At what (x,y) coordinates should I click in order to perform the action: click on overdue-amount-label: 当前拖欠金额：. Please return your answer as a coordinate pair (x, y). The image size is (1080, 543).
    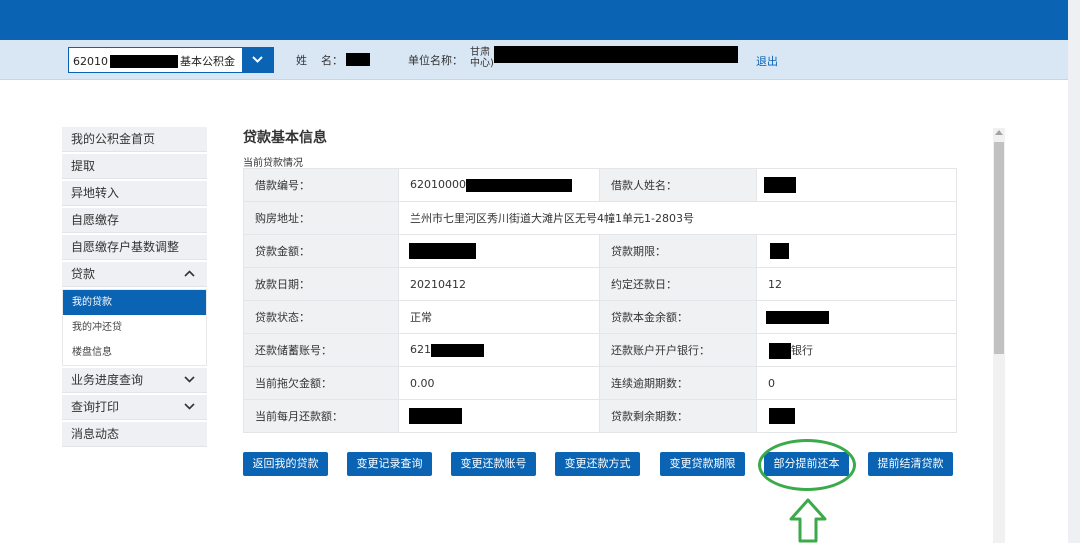
    Looking at the image, I should click on (321, 383).